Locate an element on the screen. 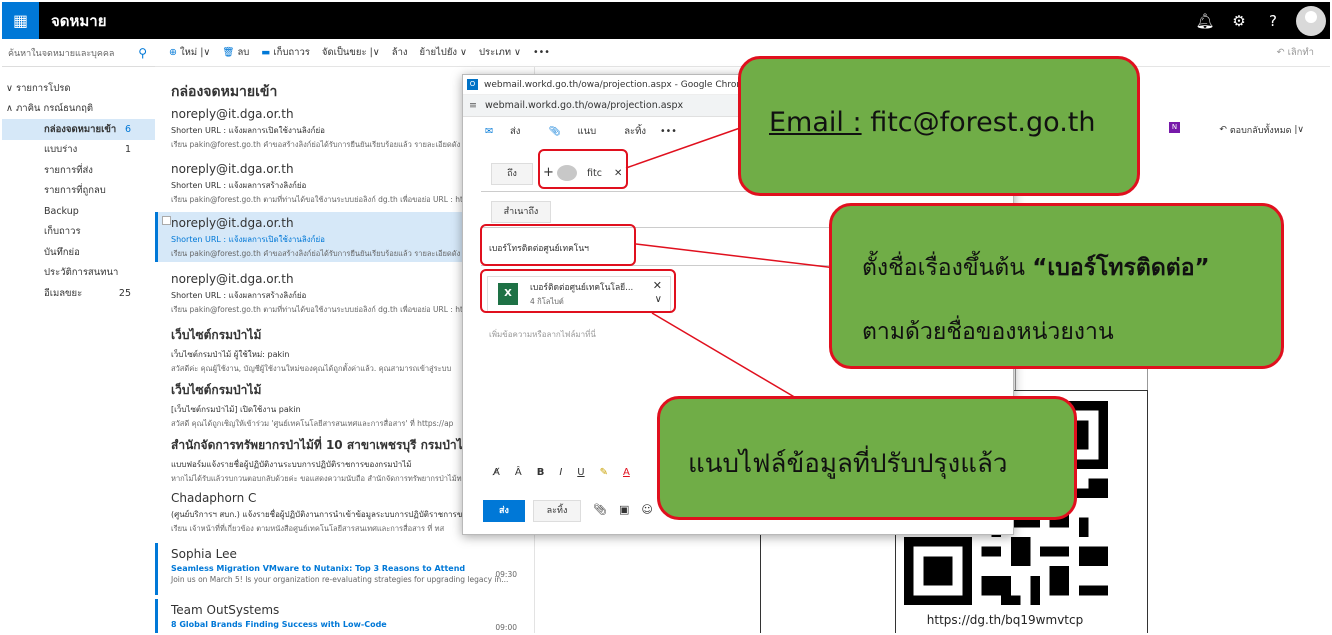 The width and height of the screenshot is (1332, 635). folder-archive: เก็บถาวร is located at coordinates (78, 232).